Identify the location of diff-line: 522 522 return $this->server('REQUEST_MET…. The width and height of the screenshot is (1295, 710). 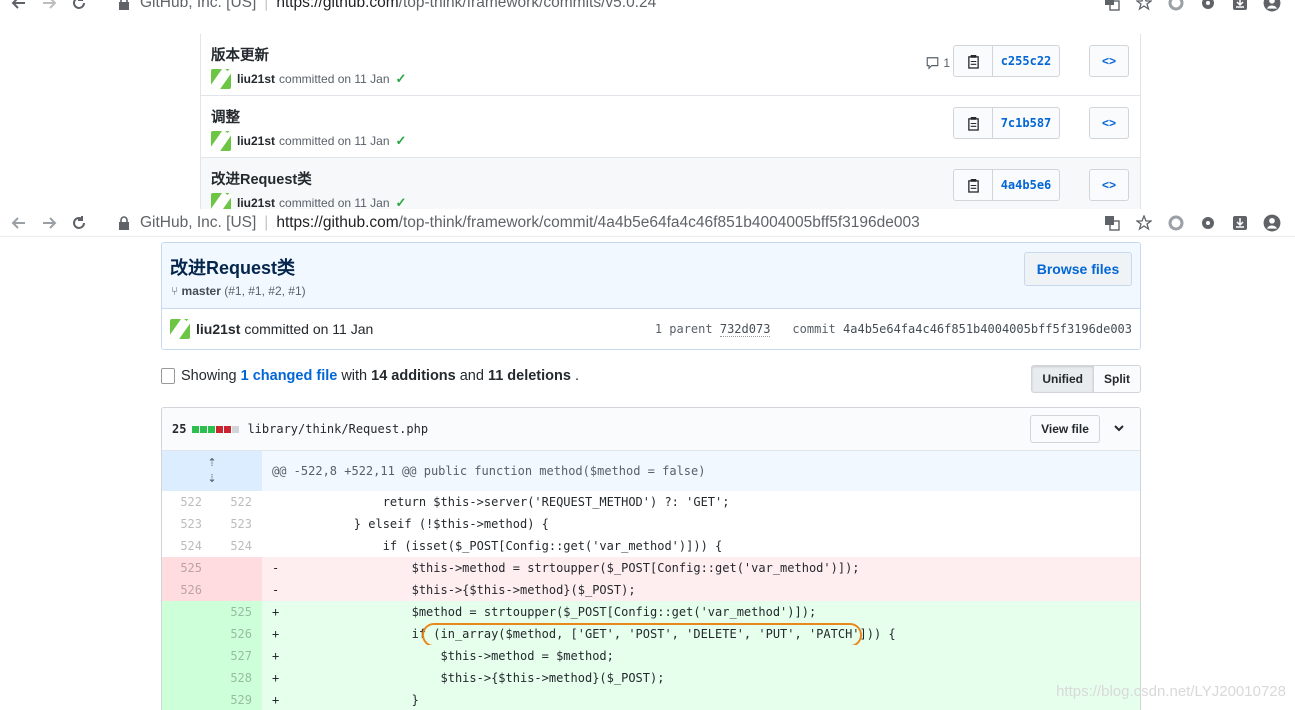
(651, 502).